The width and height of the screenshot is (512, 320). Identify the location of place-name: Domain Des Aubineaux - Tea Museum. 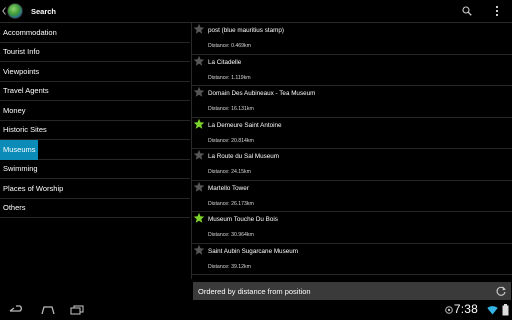
(262, 93).